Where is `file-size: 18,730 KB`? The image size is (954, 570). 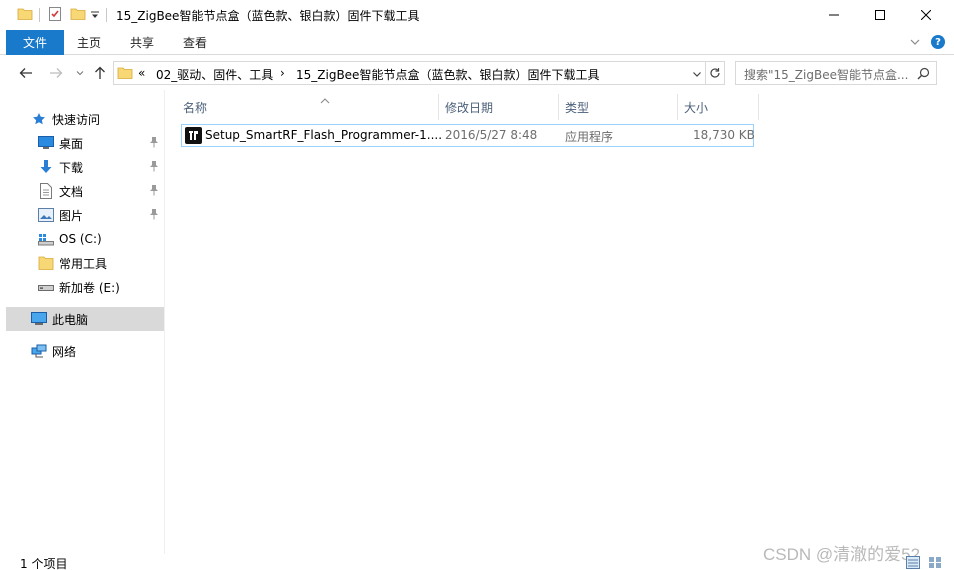 file-size: 18,730 KB is located at coordinates (724, 135).